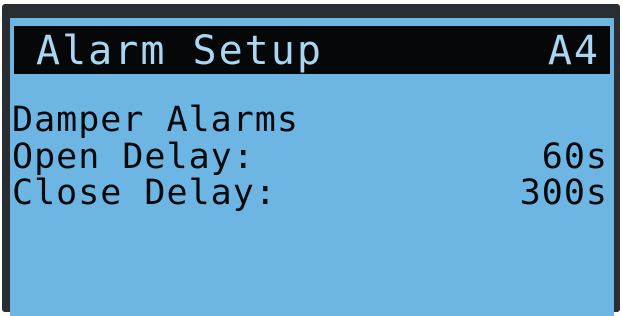 Image resolution: width=622 pixels, height=316 pixels. I want to click on setting-row-close-delay: Close Delay: 300s, so click(310, 193).